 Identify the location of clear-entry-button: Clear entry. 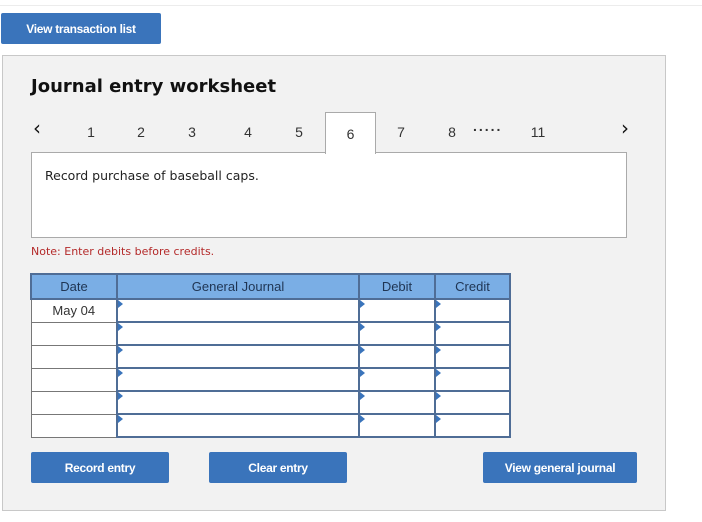
(278, 467).